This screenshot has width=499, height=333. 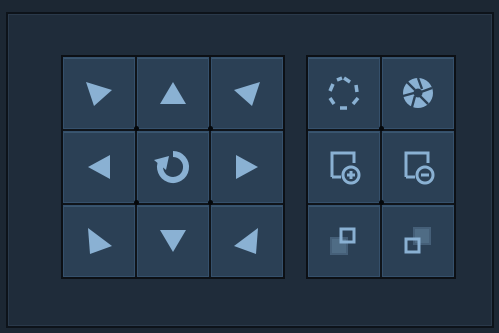 I want to click on zoom-out-icon, so click(x=419, y=168).